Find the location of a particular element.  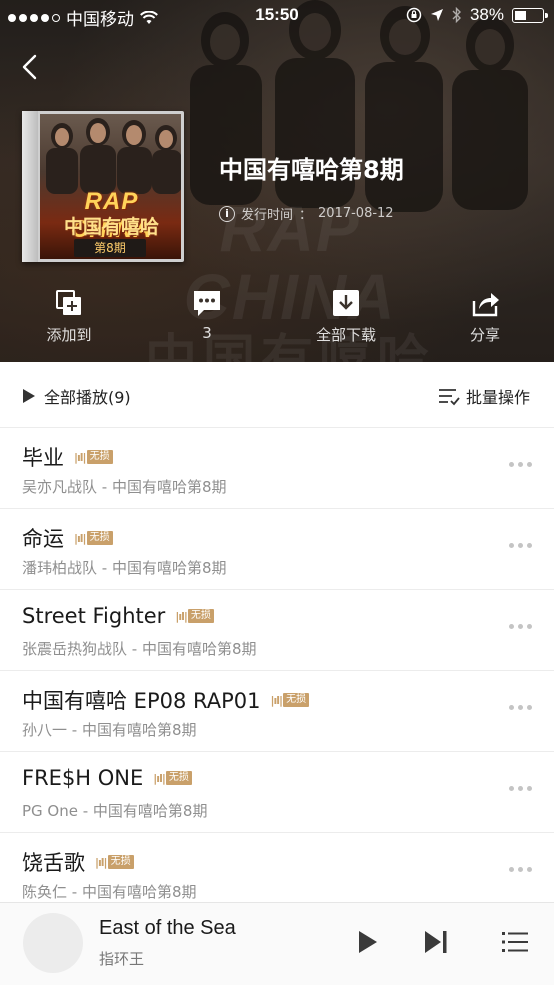

mini-player: East of the Sea 指环王 is located at coordinates (277, 943).